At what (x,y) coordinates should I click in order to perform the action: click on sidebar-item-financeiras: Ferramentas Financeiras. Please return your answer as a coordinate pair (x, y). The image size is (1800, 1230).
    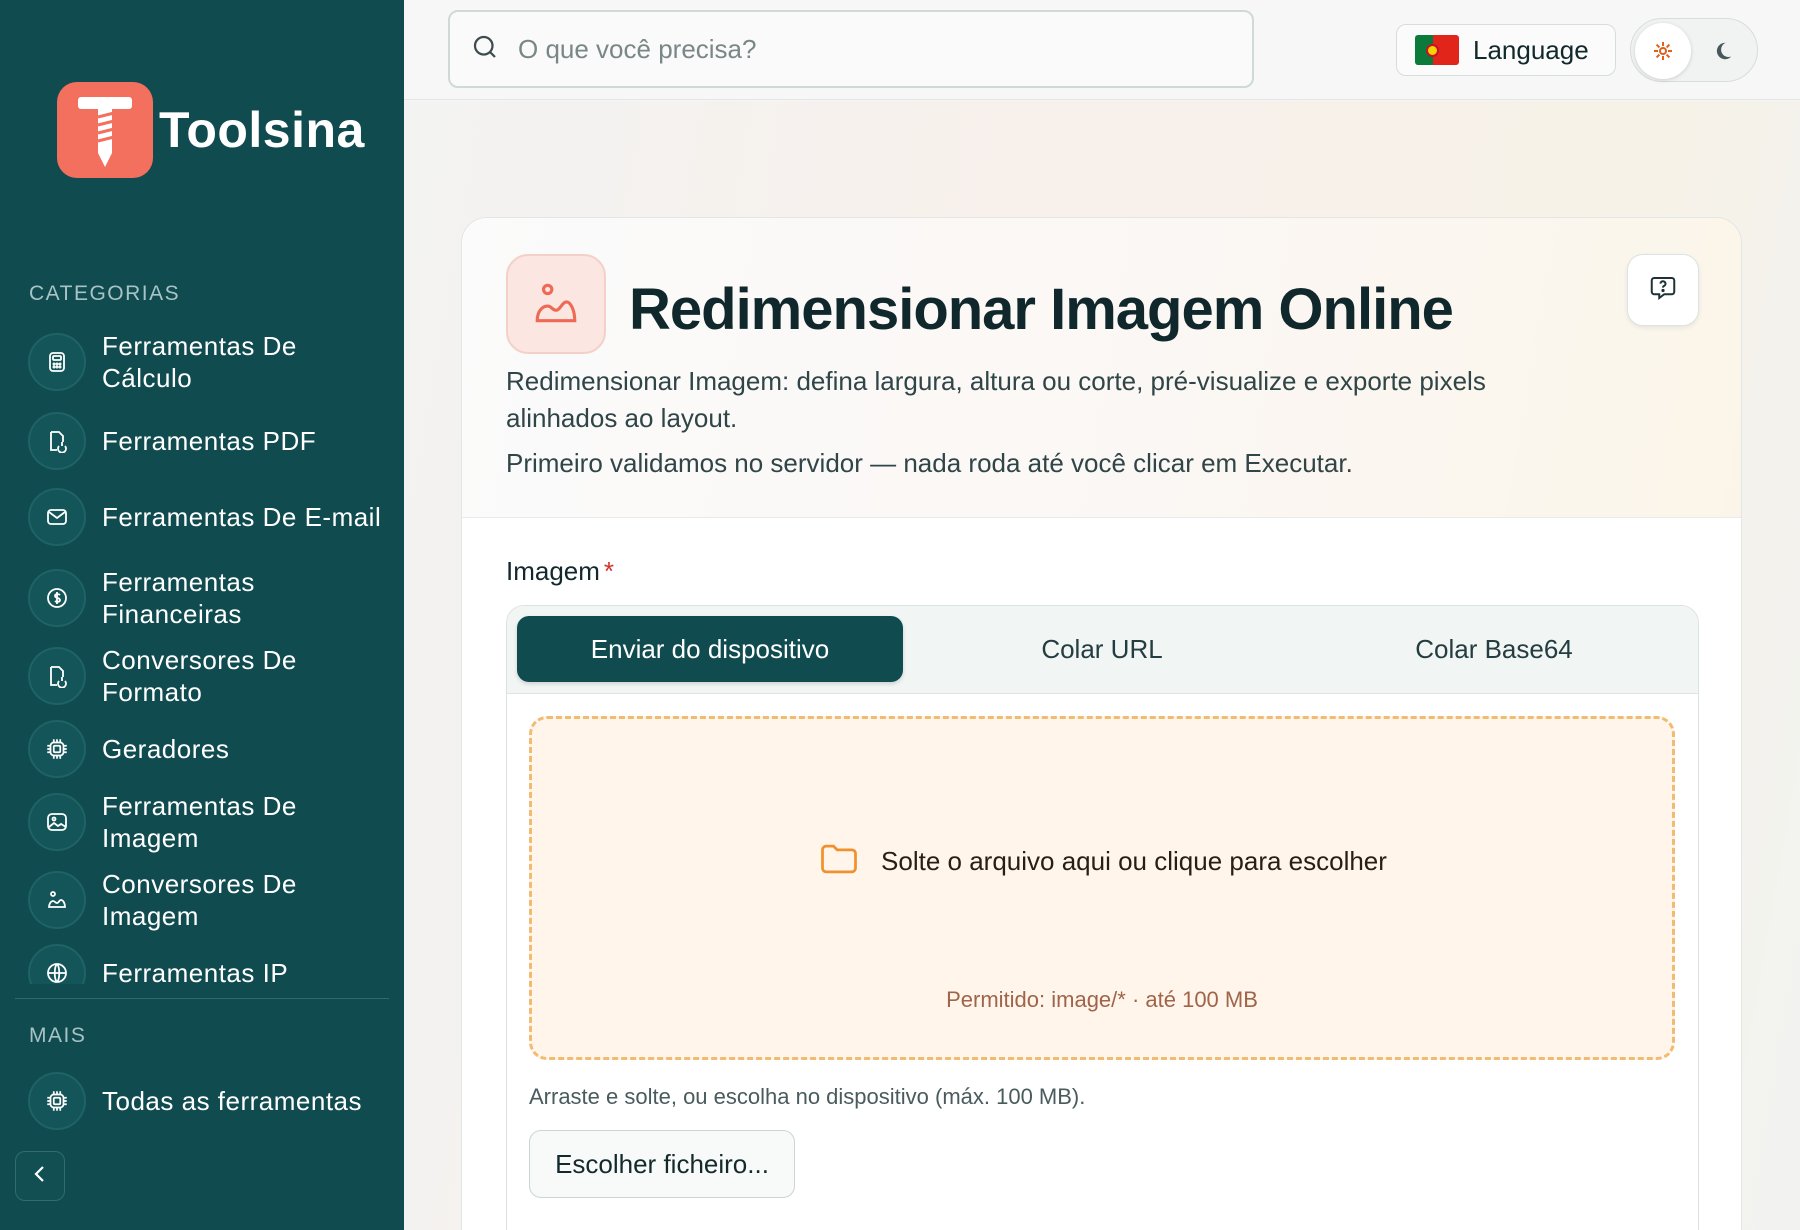
    Looking at the image, I should click on (208, 598).